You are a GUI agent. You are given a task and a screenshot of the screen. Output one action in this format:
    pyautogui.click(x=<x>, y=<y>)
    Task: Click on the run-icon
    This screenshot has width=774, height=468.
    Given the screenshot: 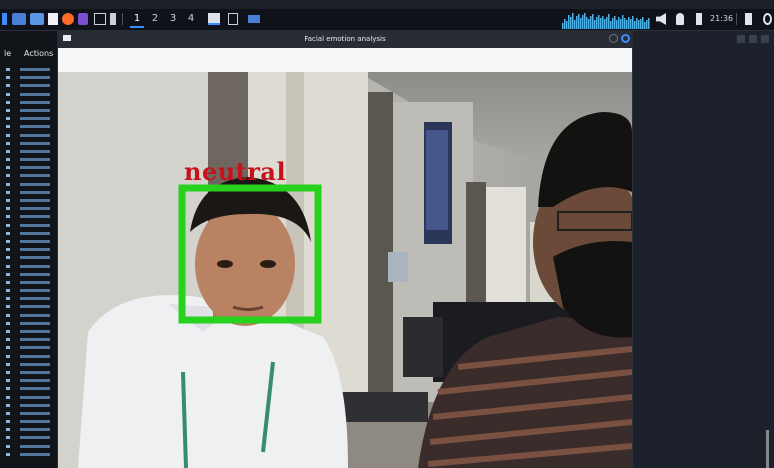 What is the action you would take?
    pyautogui.click(x=113, y=19)
    